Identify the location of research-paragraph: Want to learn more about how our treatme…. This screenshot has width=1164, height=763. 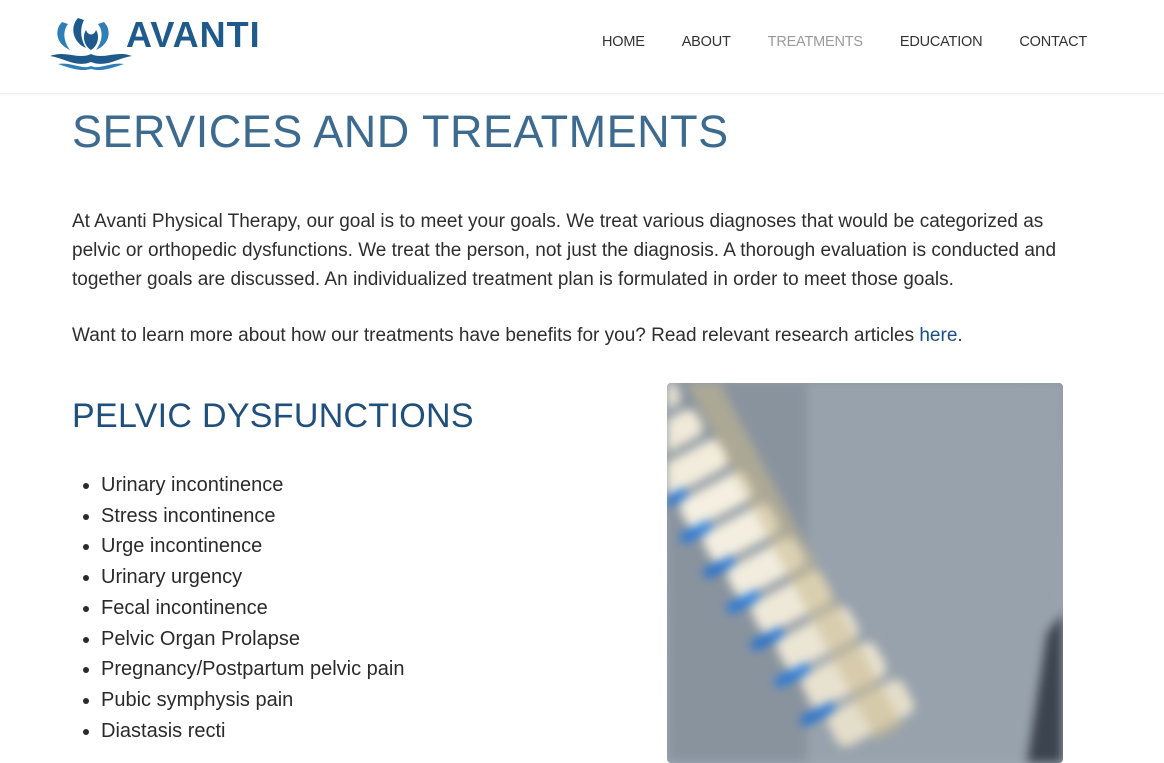
(572, 335).